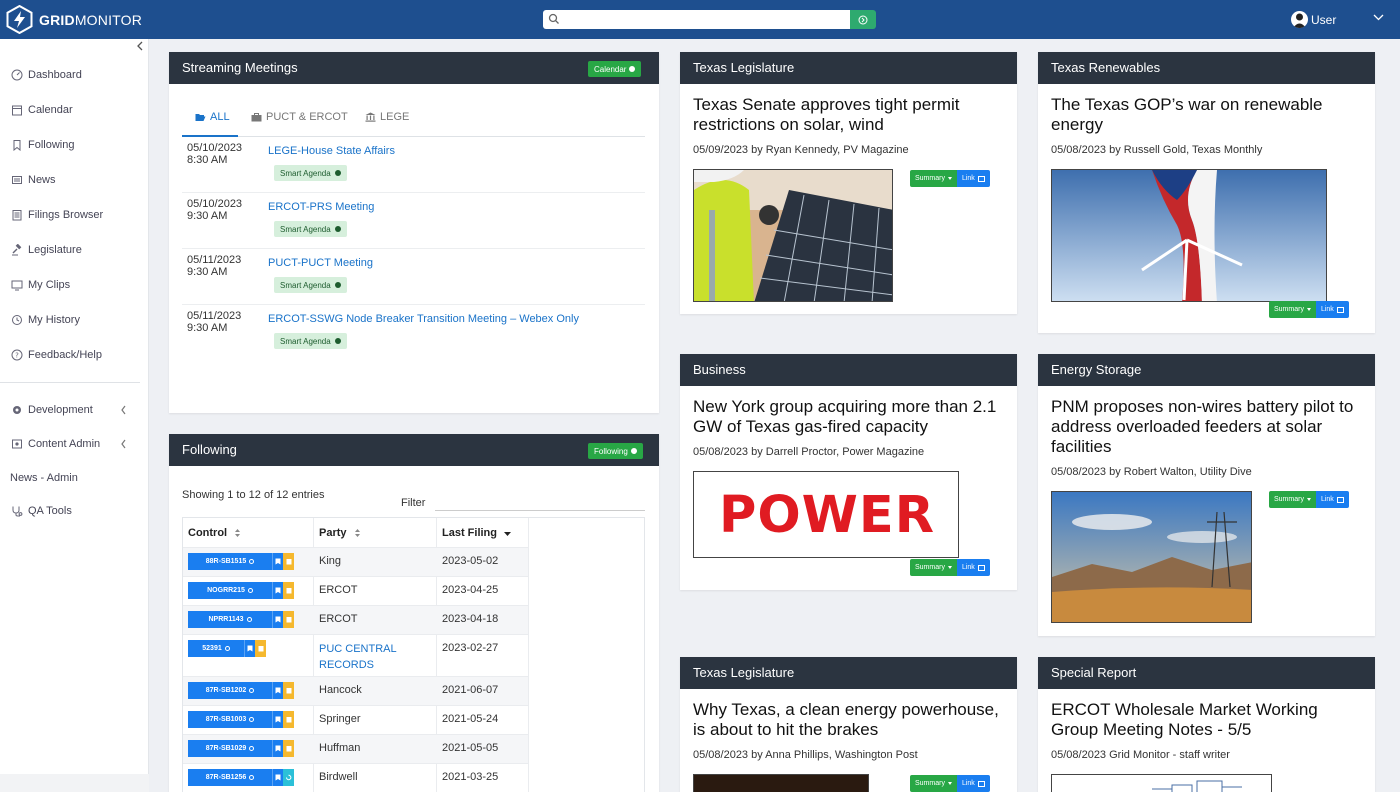  I want to click on control-code-button: 88R-SB1515, so click(230, 561).